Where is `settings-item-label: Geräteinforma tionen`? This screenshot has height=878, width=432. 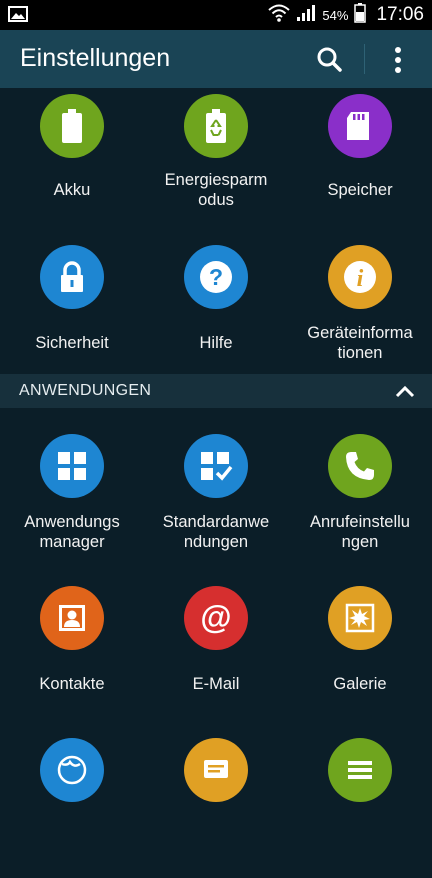
settings-item-label: Geräteinforma tionen is located at coordinates (360, 343).